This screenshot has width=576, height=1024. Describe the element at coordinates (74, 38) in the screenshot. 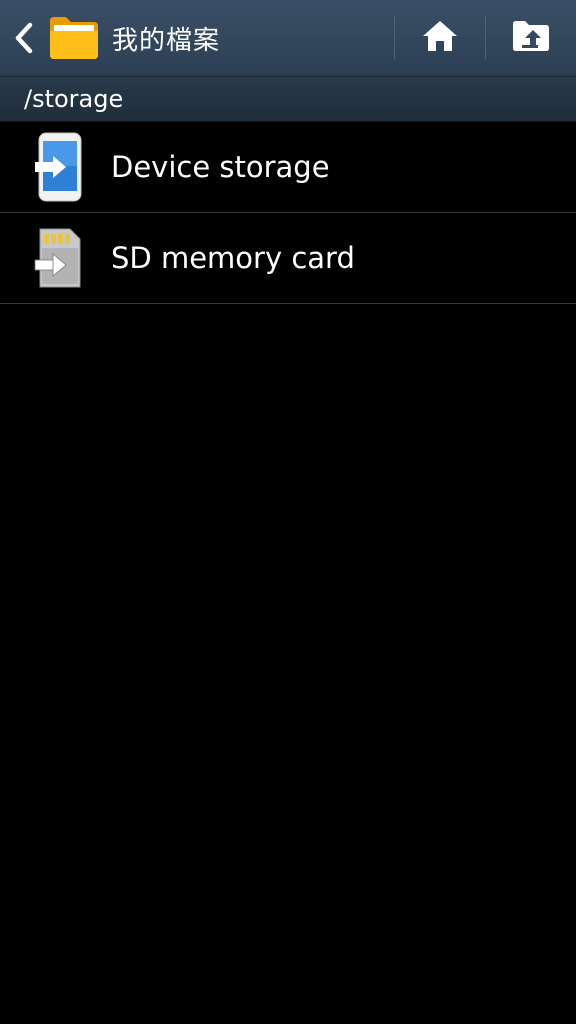

I see `folder-icon` at that location.